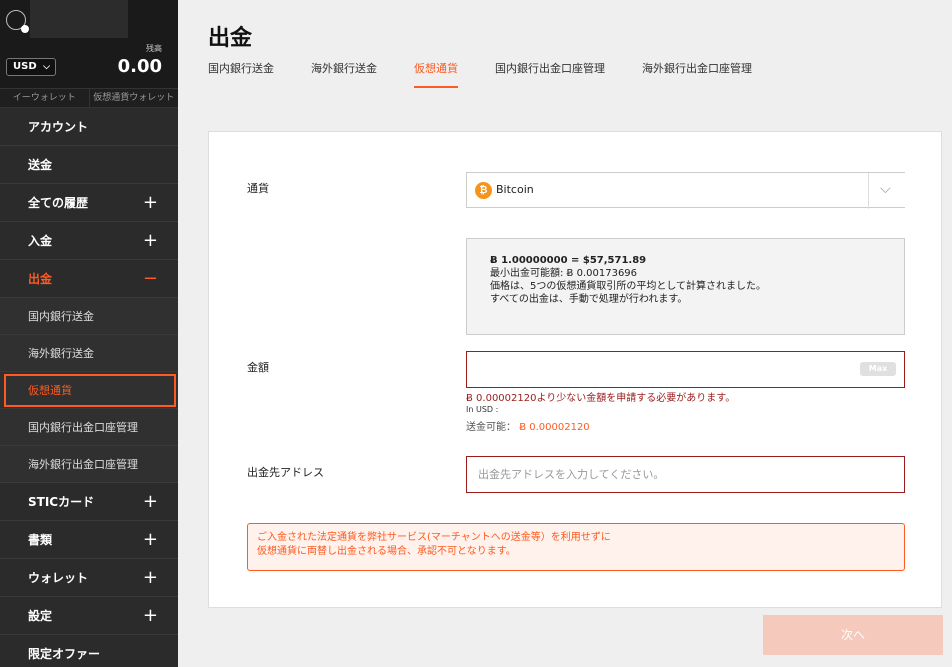 This screenshot has height=667, width=952. I want to click on sidebar-item-wallet: ウォレット +, so click(89, 578).